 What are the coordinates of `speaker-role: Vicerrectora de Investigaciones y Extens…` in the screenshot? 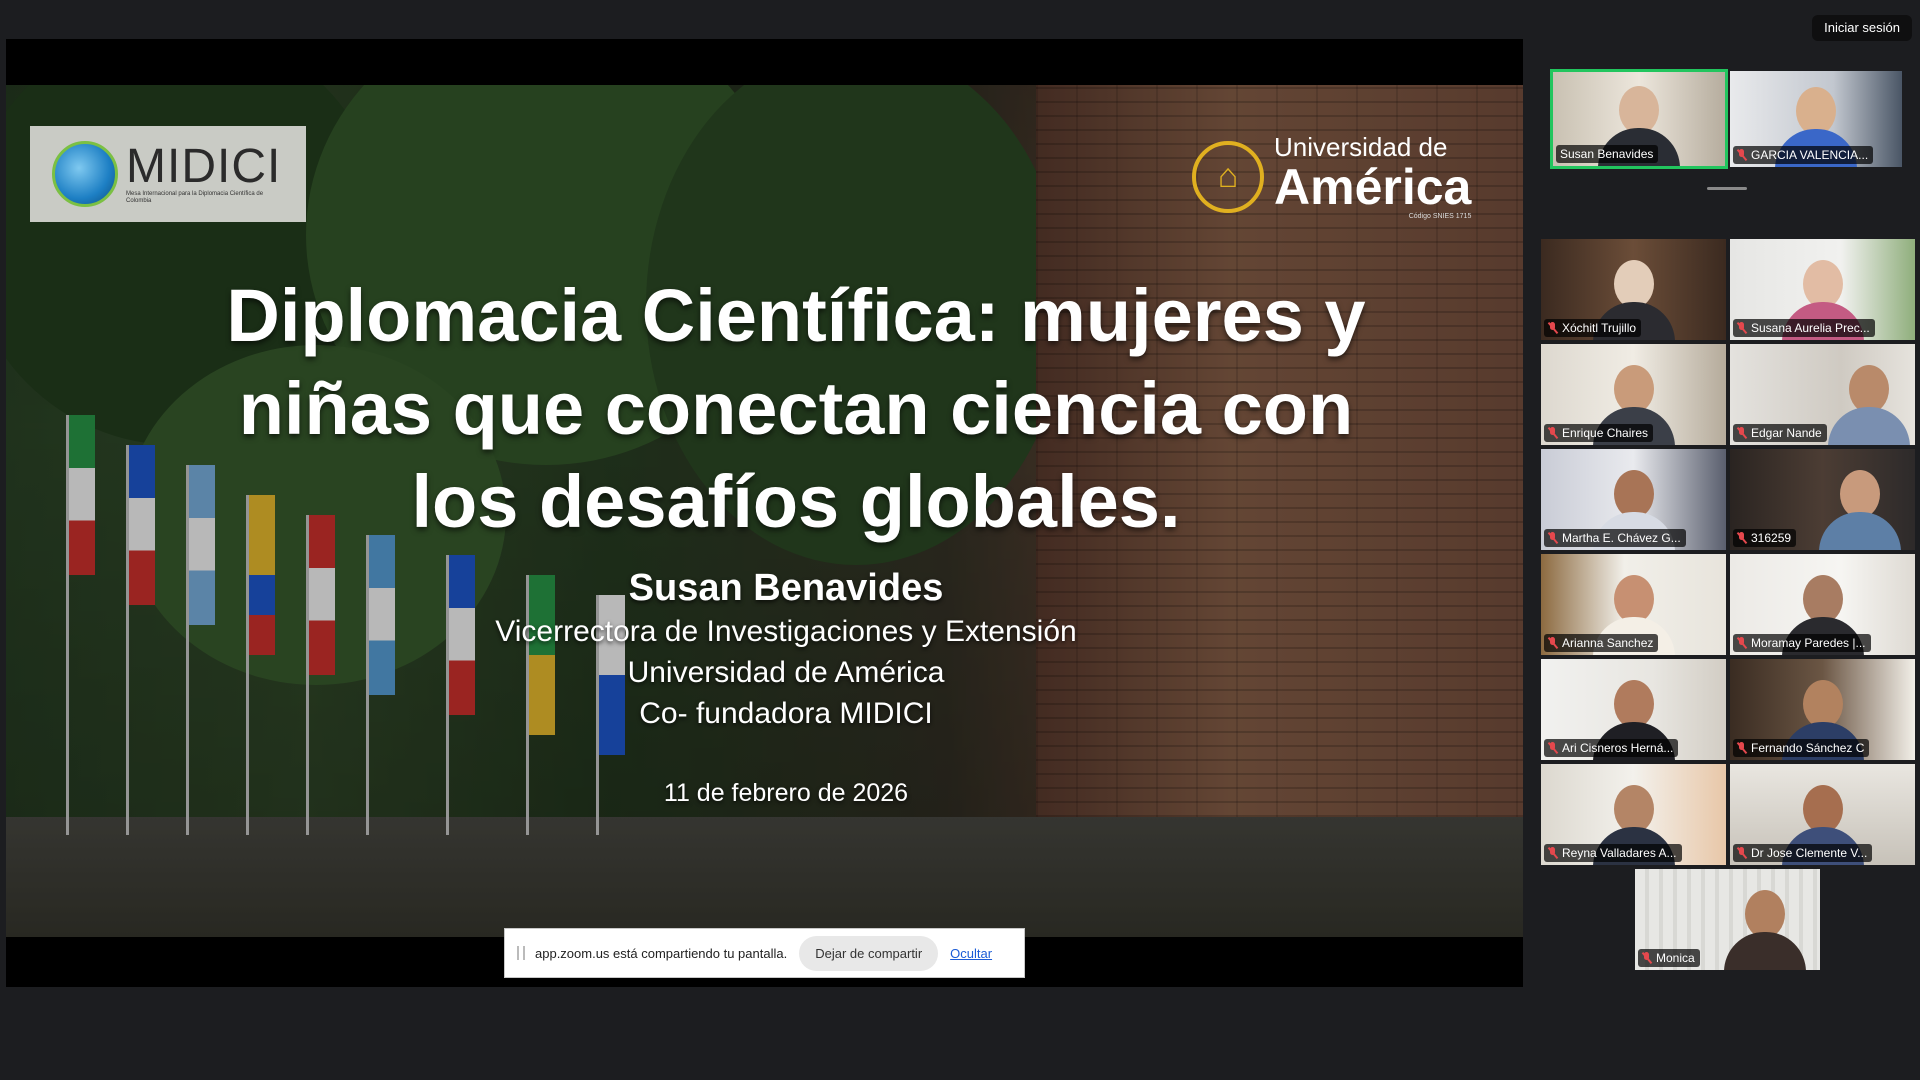 It's located at (786, 631).